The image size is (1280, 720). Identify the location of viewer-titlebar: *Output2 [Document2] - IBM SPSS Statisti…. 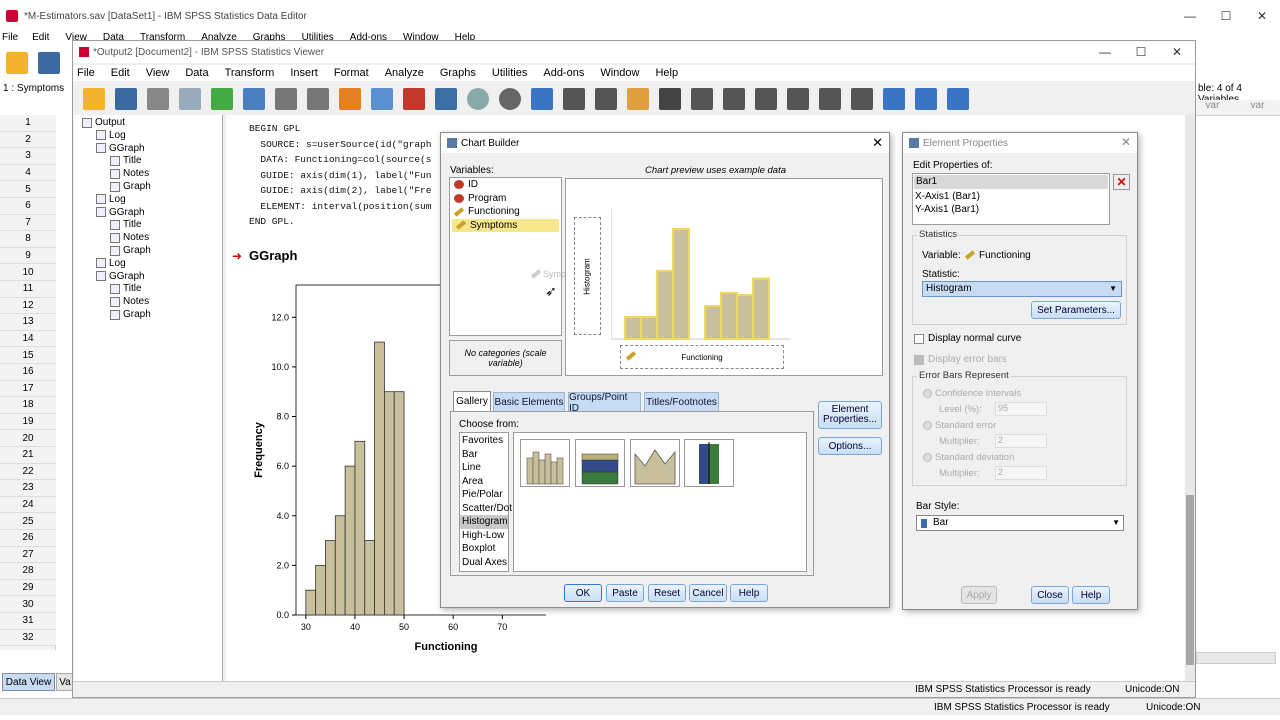
(634, 52).